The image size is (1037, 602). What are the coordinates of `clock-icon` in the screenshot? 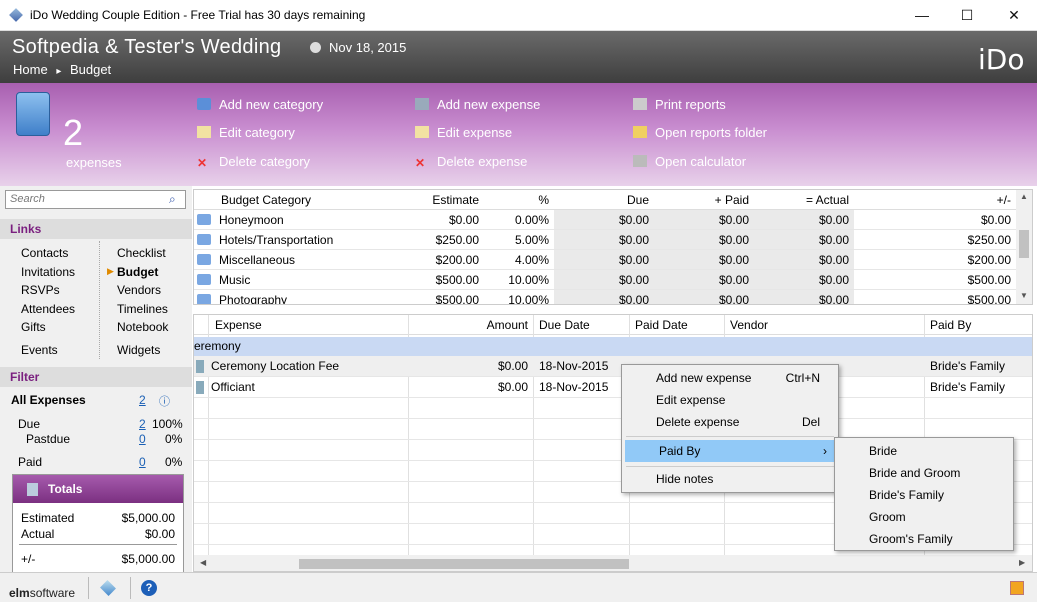 It's located at (315, 47).